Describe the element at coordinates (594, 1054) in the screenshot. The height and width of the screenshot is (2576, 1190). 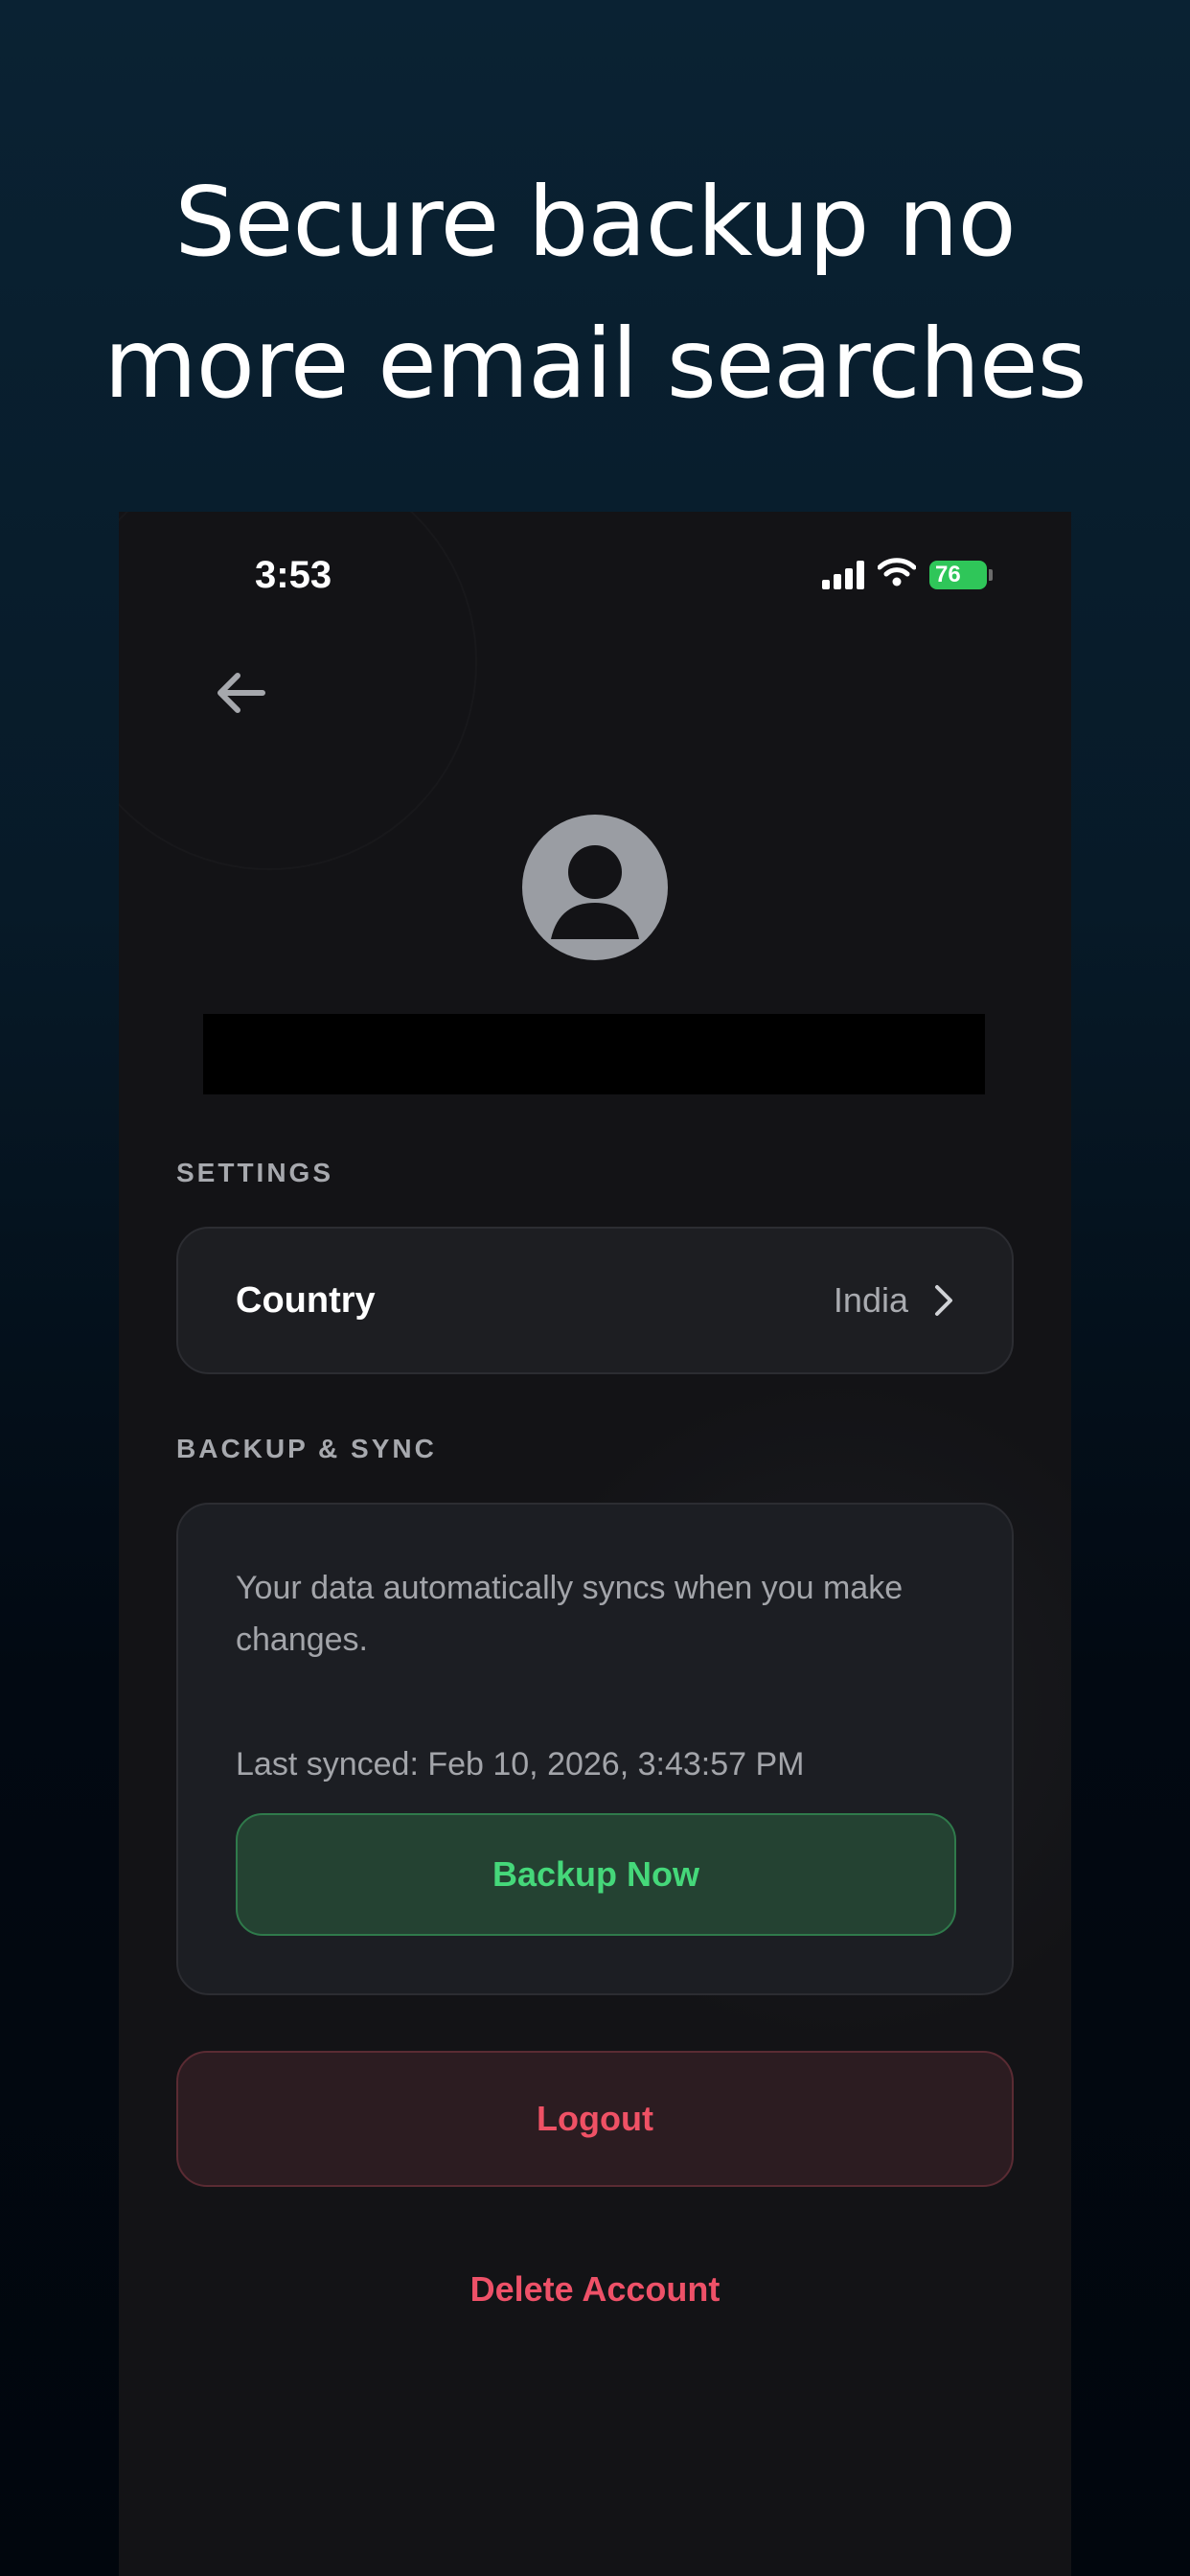
I see `redacted-user-name` at that location.